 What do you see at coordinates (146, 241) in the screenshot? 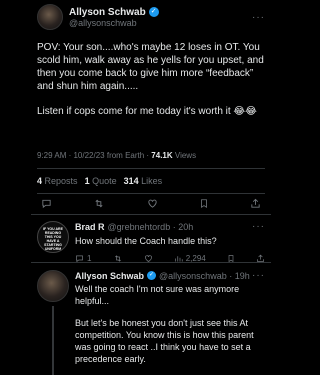
I see `reply-text: How should the Coach handle this?` at bounding box center [146, 241].